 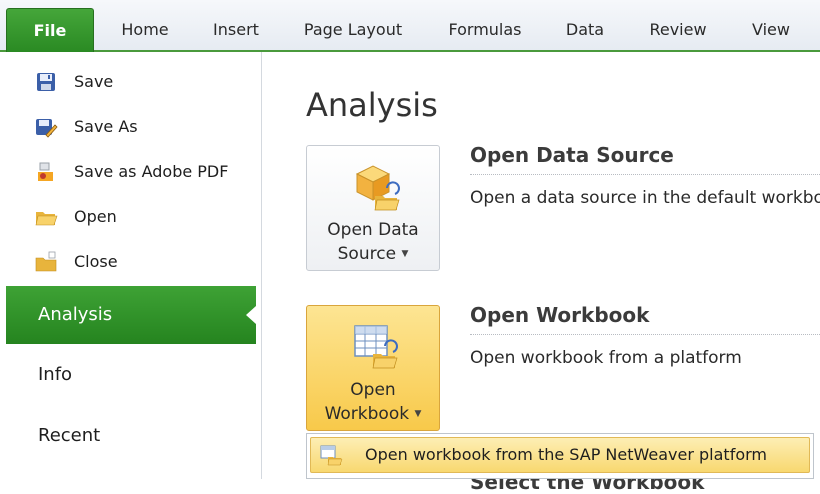 What do you see at coordinates (46, 219) in the screenshot?
I see `open-folder-icon` at bounding box center [46, 219].